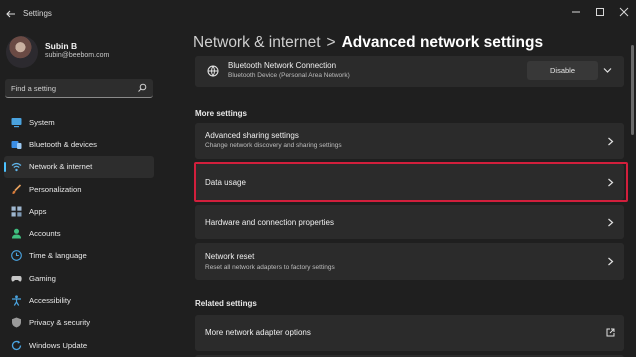 This screenshot has height=357, width=636. Describe the element at coordinates (16, 300) in the screenshot. I see `accessibility-icon` at that location.